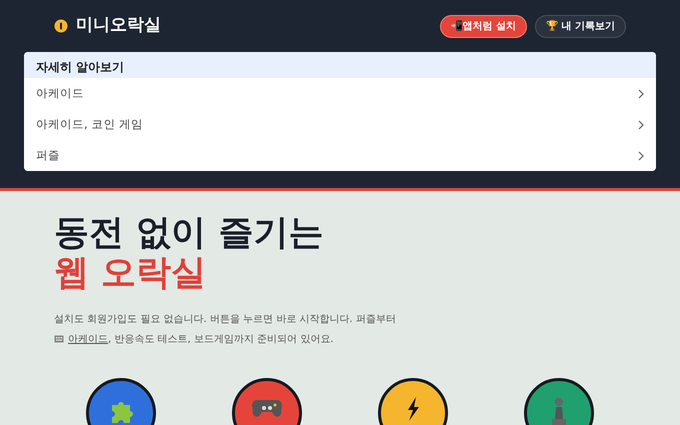 The image size is (680, 425). Describe the element at coordinates (59, 338) in the screenshot. I see `keyboard-icon` at that location.